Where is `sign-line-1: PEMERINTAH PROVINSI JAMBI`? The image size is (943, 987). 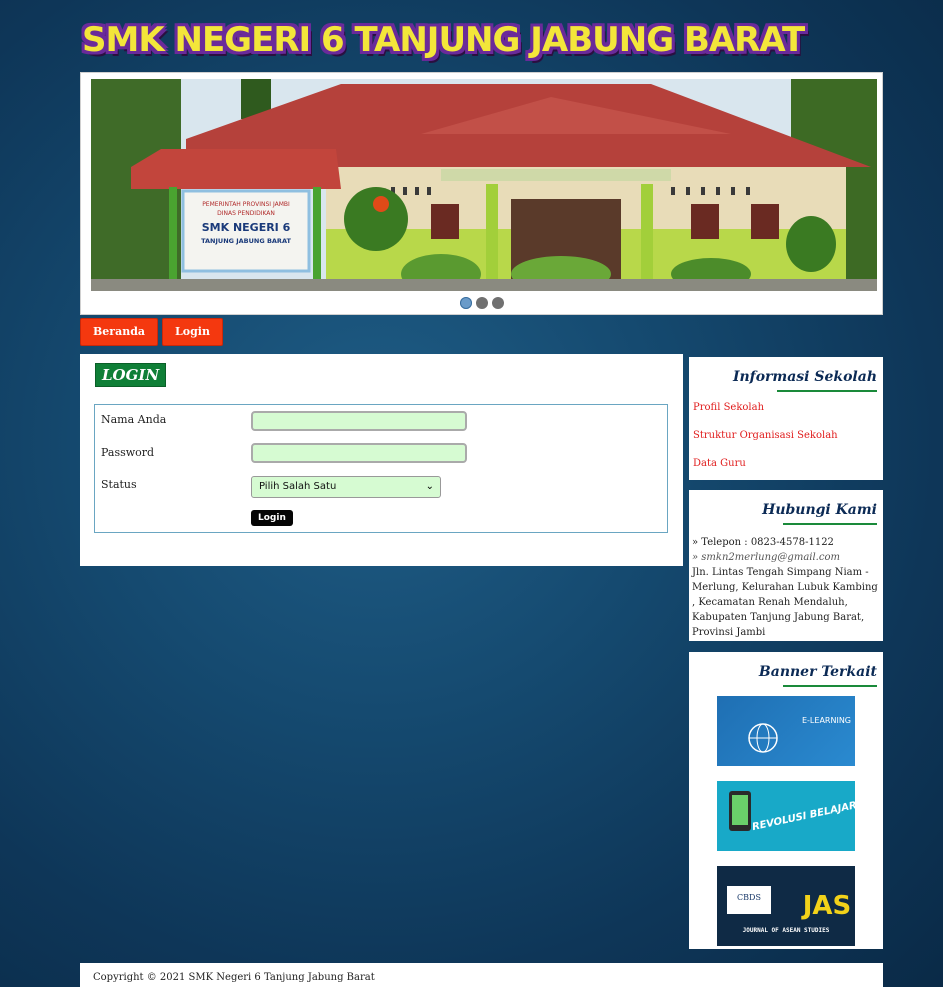 sign-line-1: PEMERINTAH PROVINSI JAMBI is located at coordinates (246, 204).